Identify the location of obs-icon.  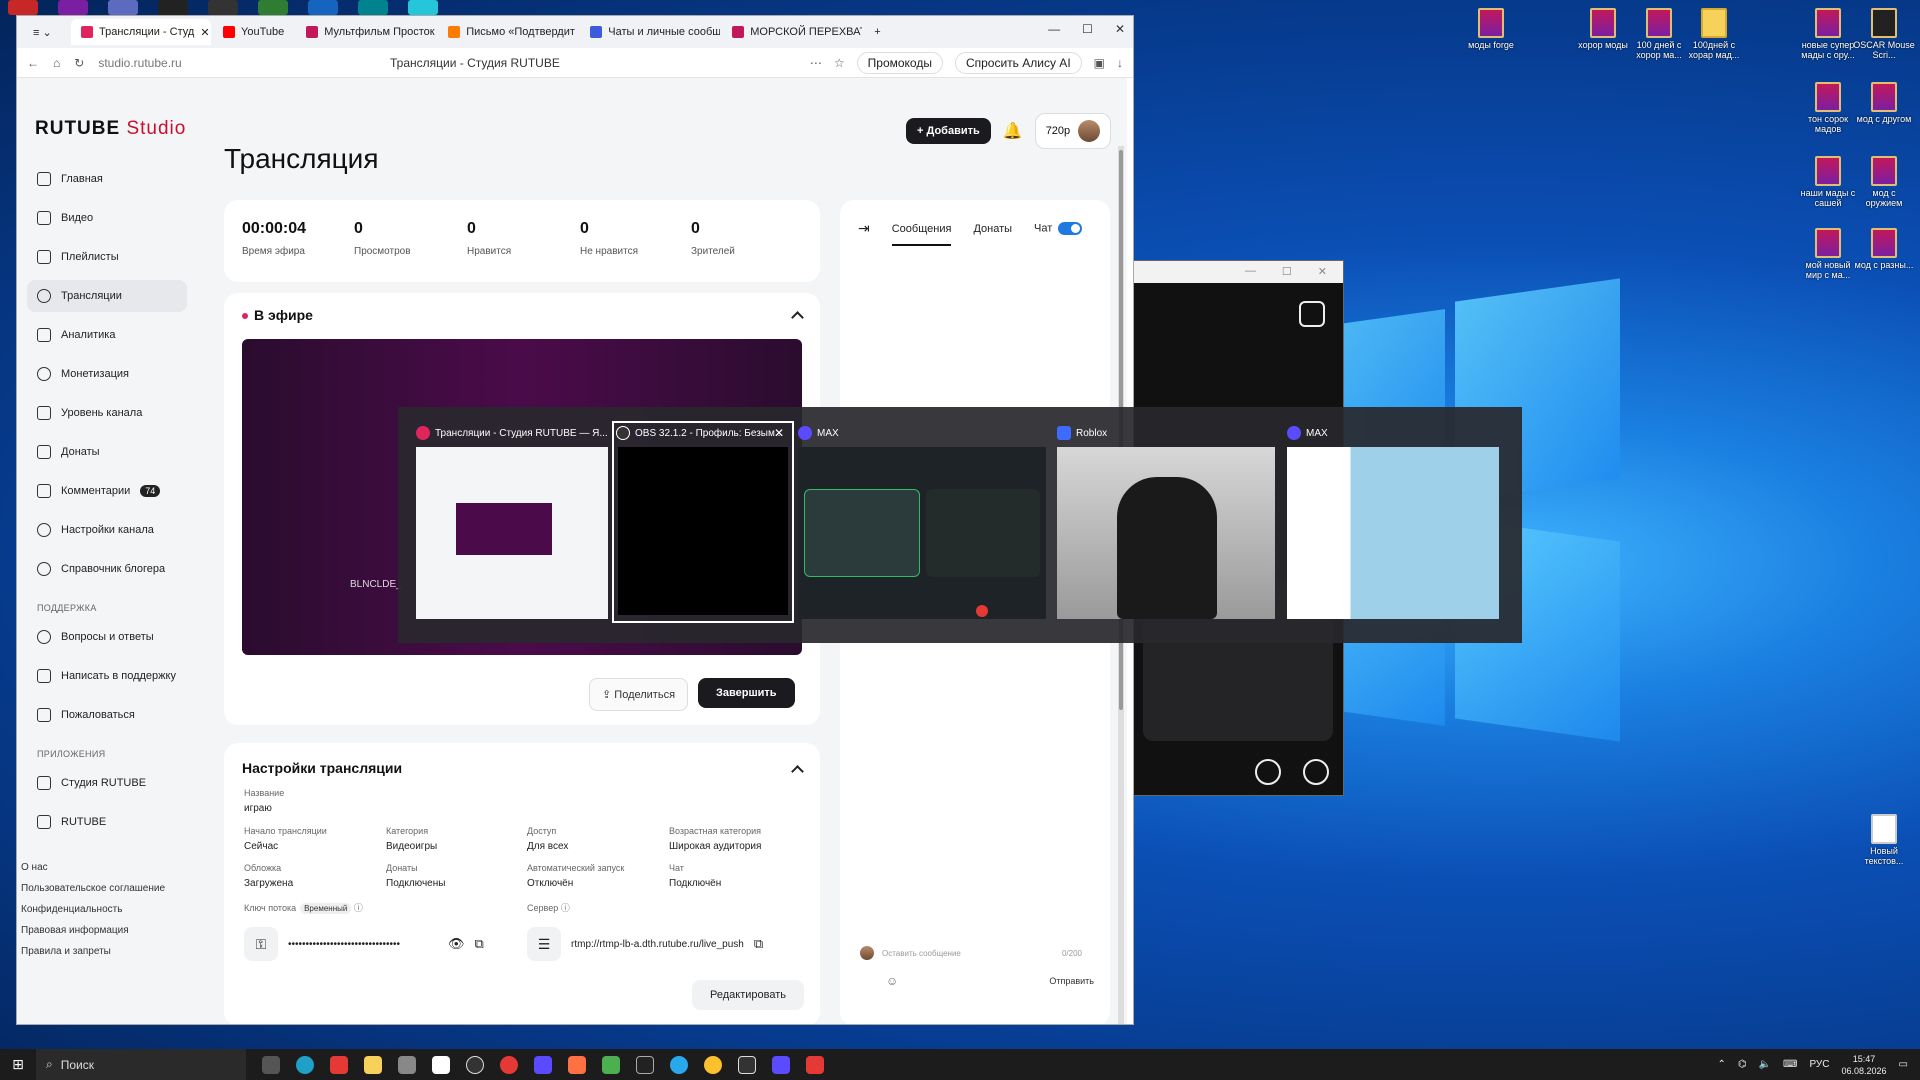
(475, 1064).